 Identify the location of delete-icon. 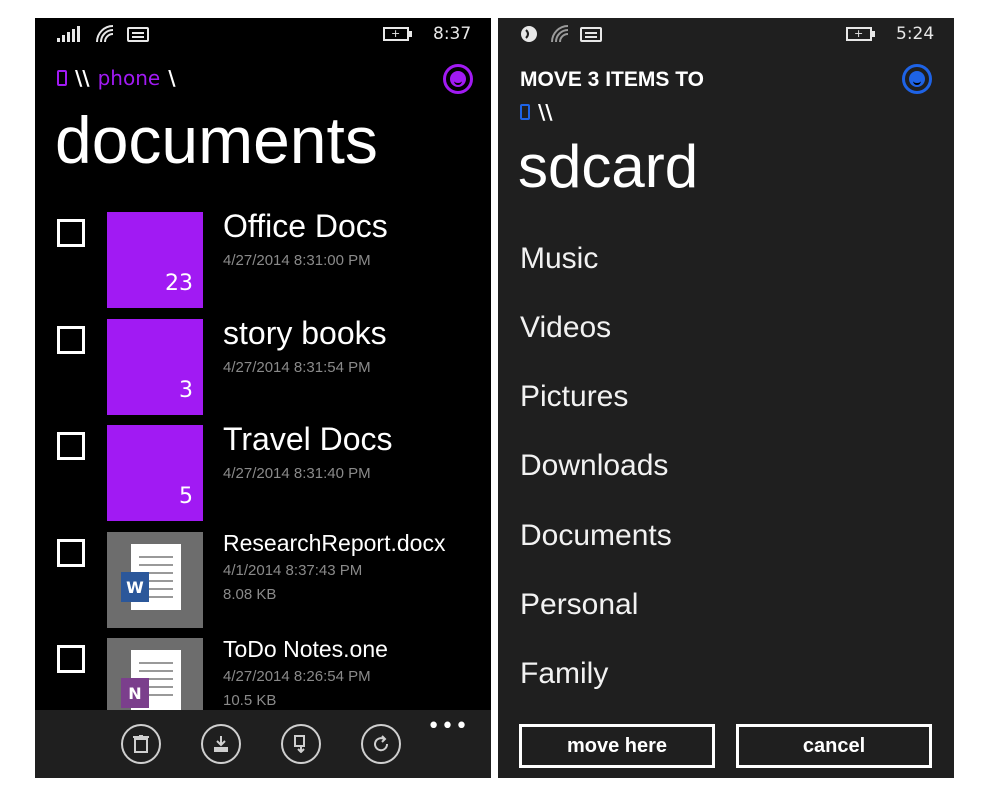
(141, 744).